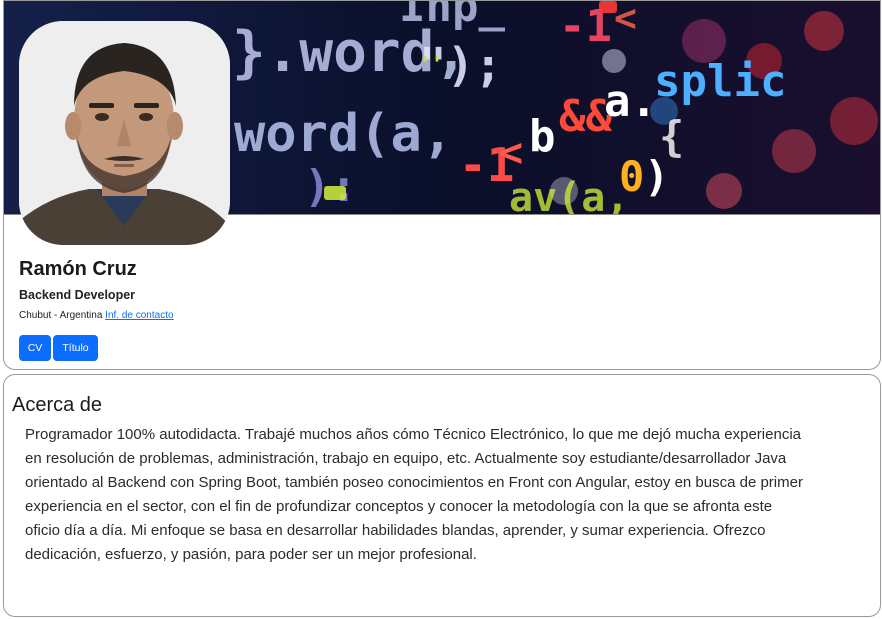  I want to click on svg-text: a., so click(630, 101).